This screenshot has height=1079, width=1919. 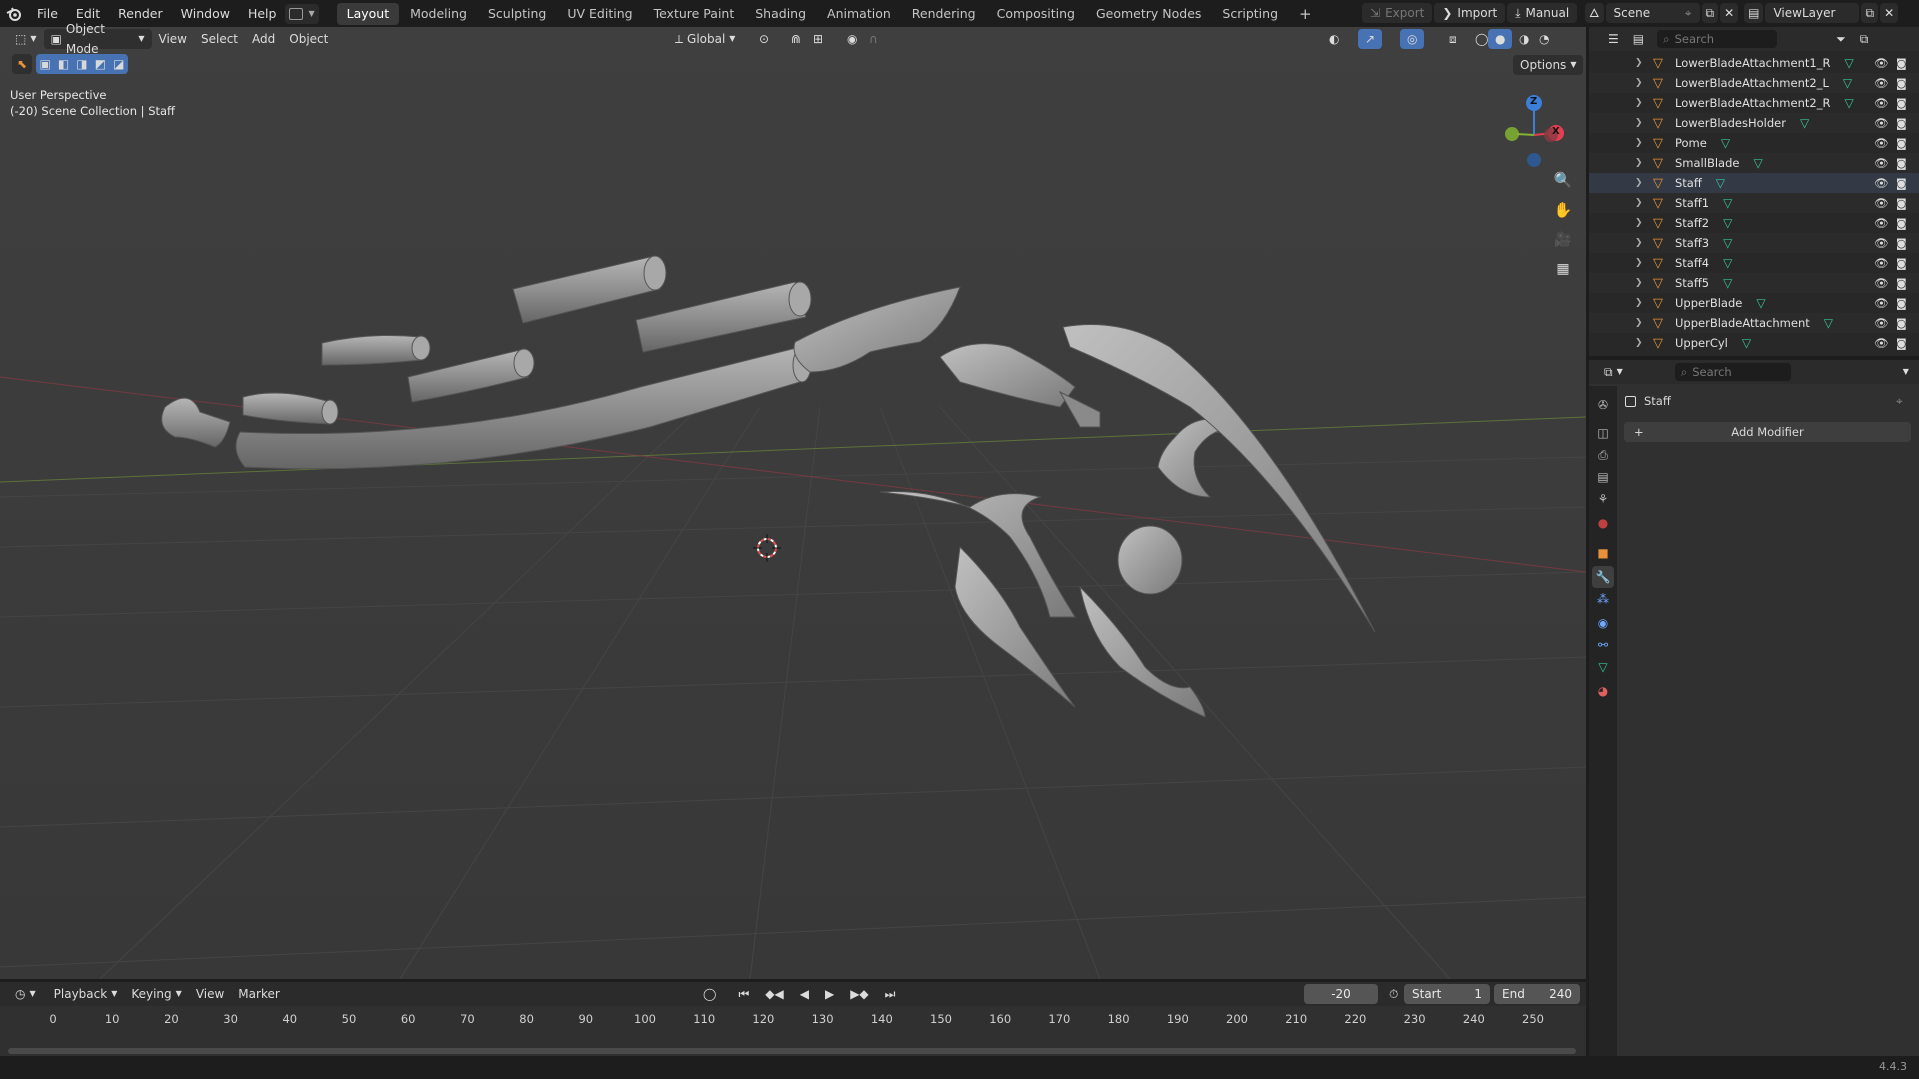 What do you see at coordinates (1754, 163) in the screenshot?
I see `outliner-item: ❯ ▽ SmallBlade ▽ 👁 ◙` at bounding box center [1754, 163].